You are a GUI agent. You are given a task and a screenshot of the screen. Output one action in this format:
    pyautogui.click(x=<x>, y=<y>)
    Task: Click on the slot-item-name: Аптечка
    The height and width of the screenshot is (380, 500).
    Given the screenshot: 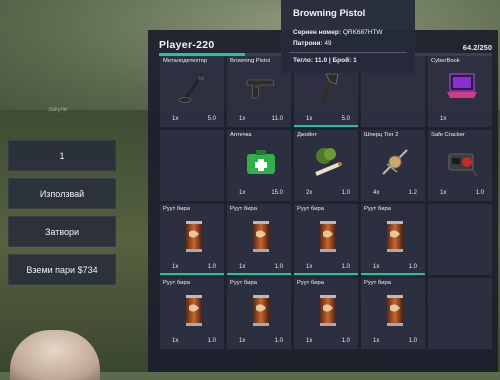 What is the action you would take?
    pyautogui.click(x=241, y=135)
    